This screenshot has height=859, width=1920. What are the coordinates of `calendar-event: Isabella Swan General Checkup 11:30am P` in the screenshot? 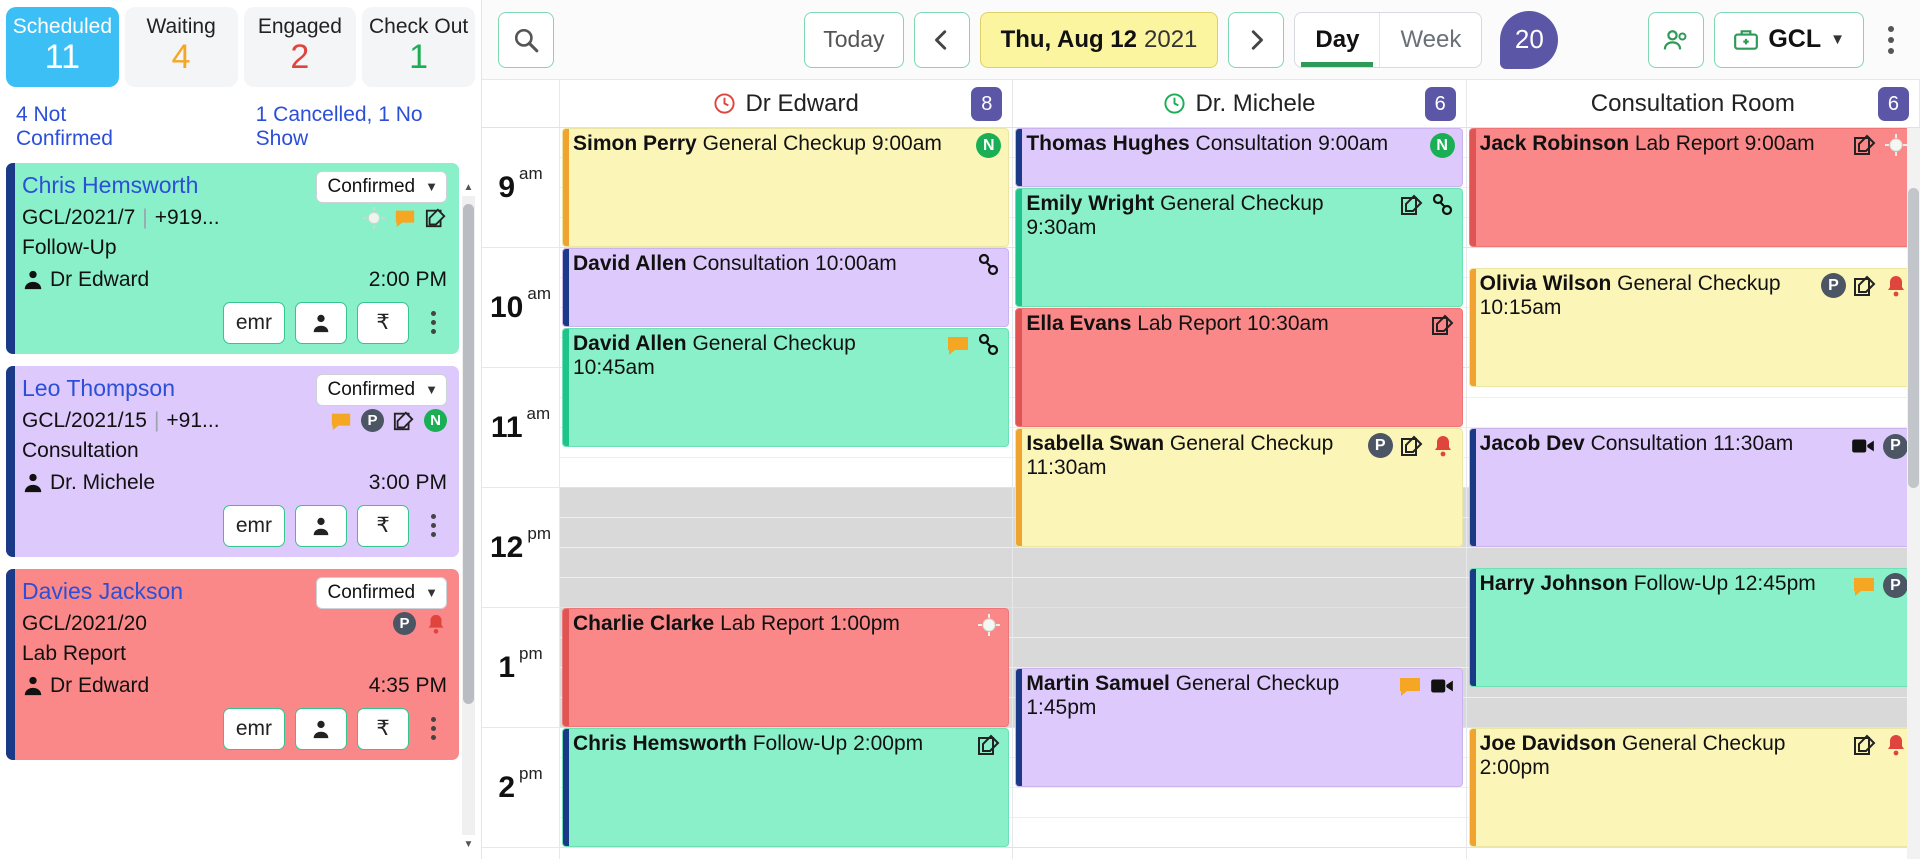 It's located at (1239, 487).